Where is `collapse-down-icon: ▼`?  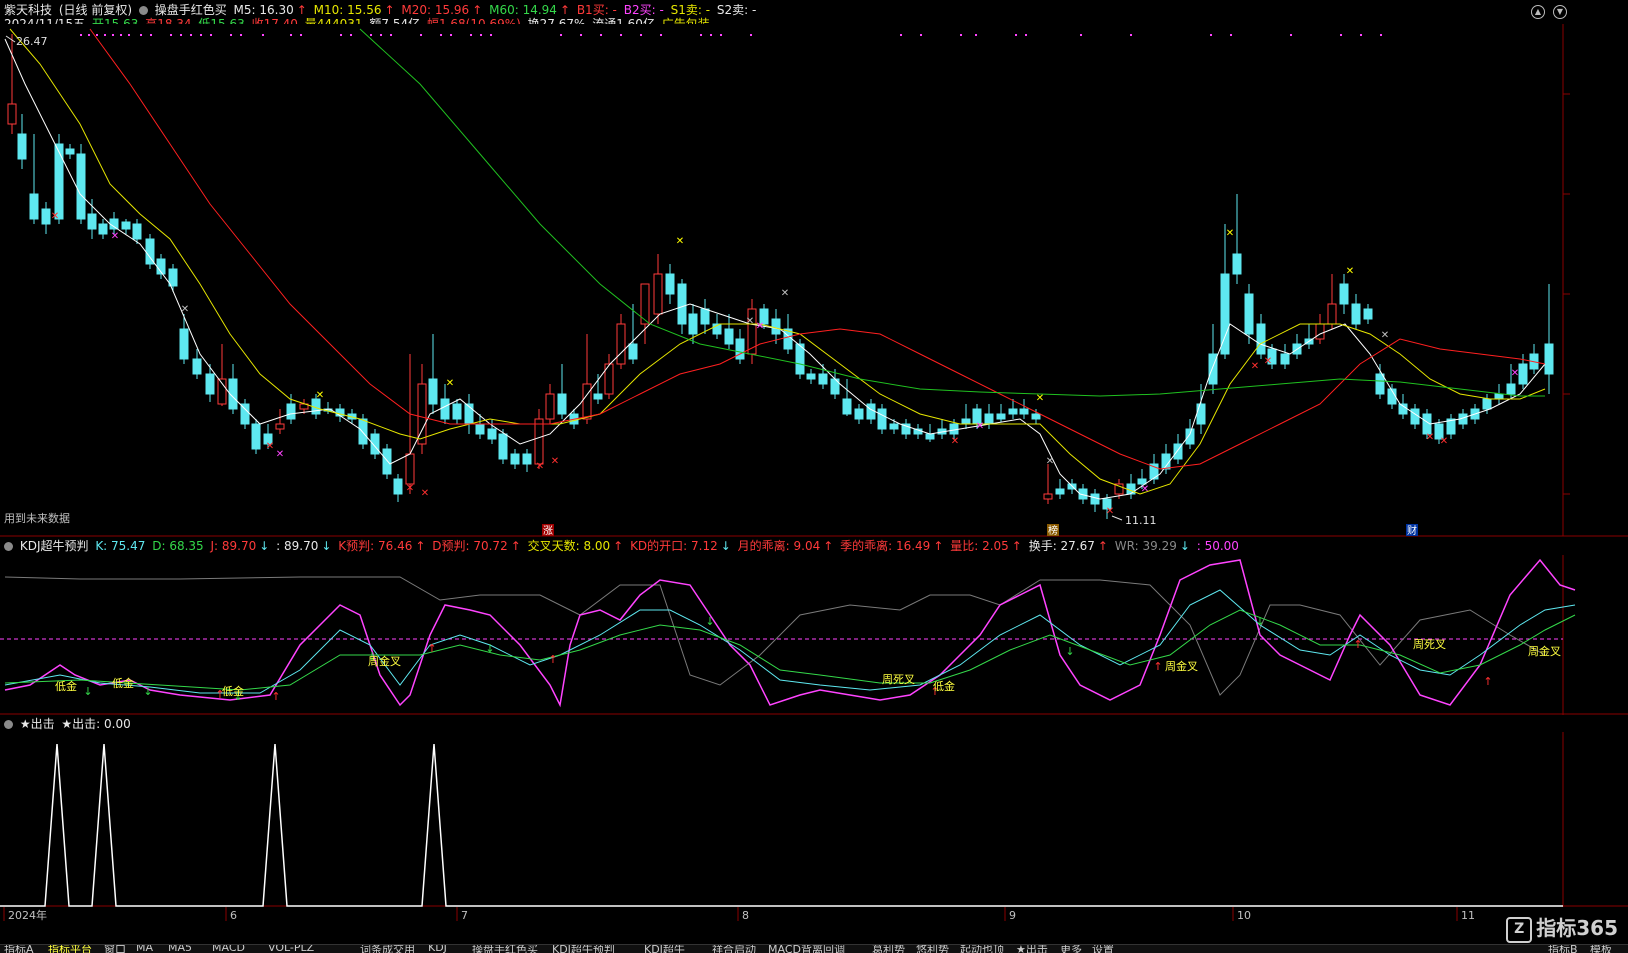
collapse-down-icon: ▼ is located at coordinates (1560, 12).